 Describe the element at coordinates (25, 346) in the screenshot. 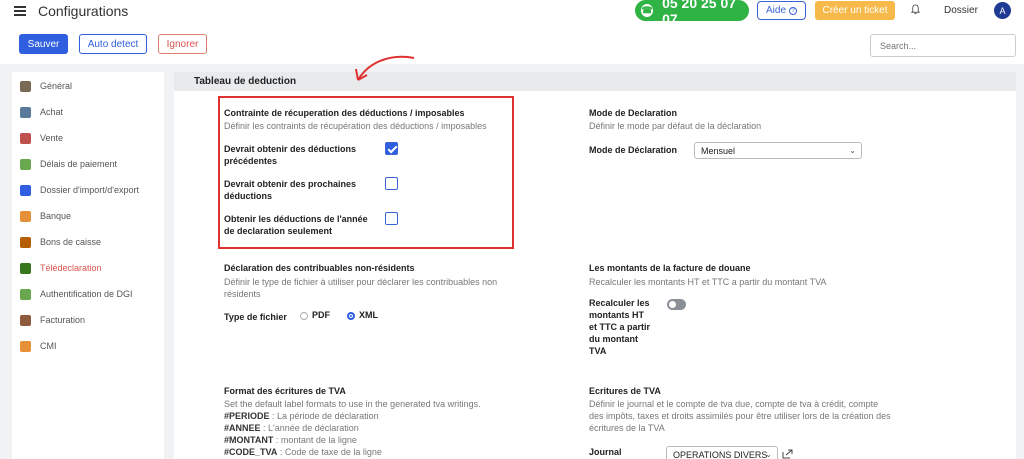

I see `card-icon` at that location.